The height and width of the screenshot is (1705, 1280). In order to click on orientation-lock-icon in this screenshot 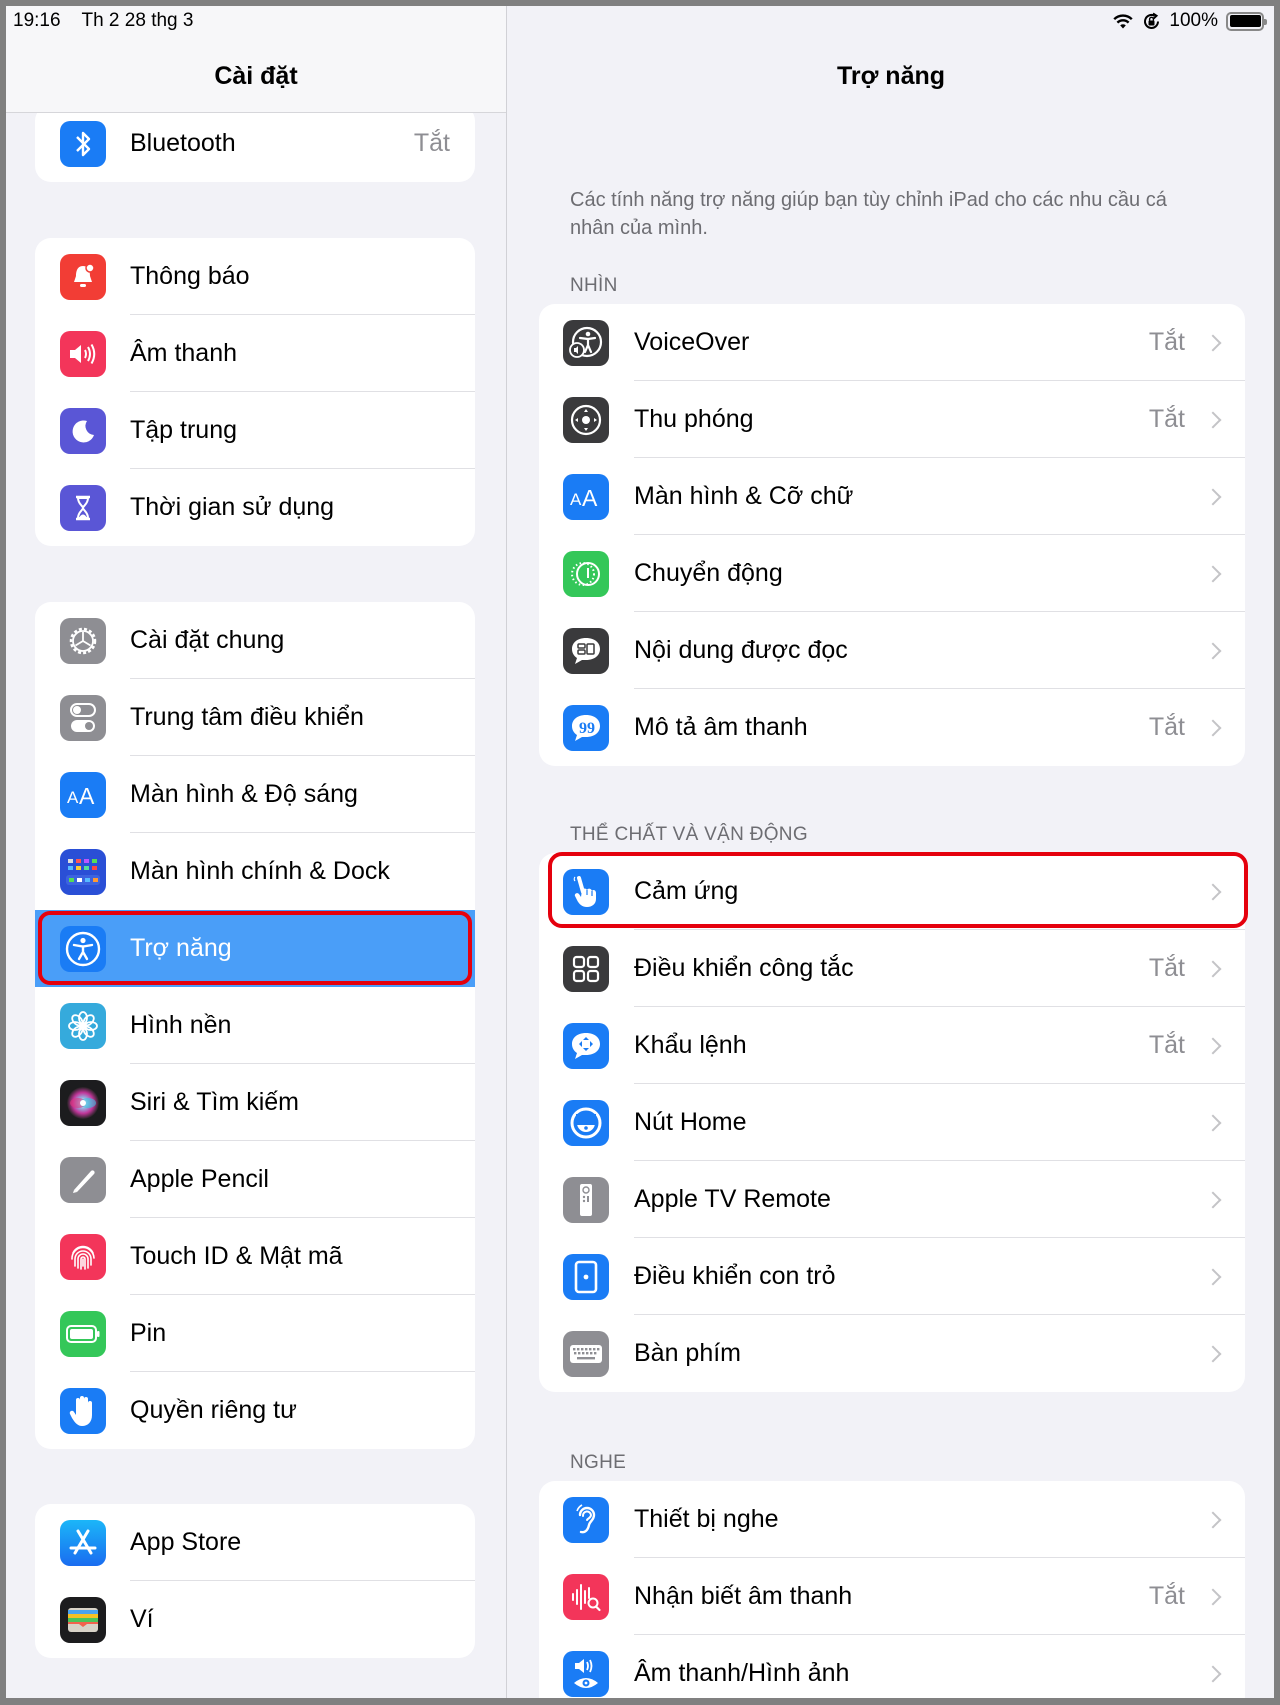, I will do `click(1151, 21)`.